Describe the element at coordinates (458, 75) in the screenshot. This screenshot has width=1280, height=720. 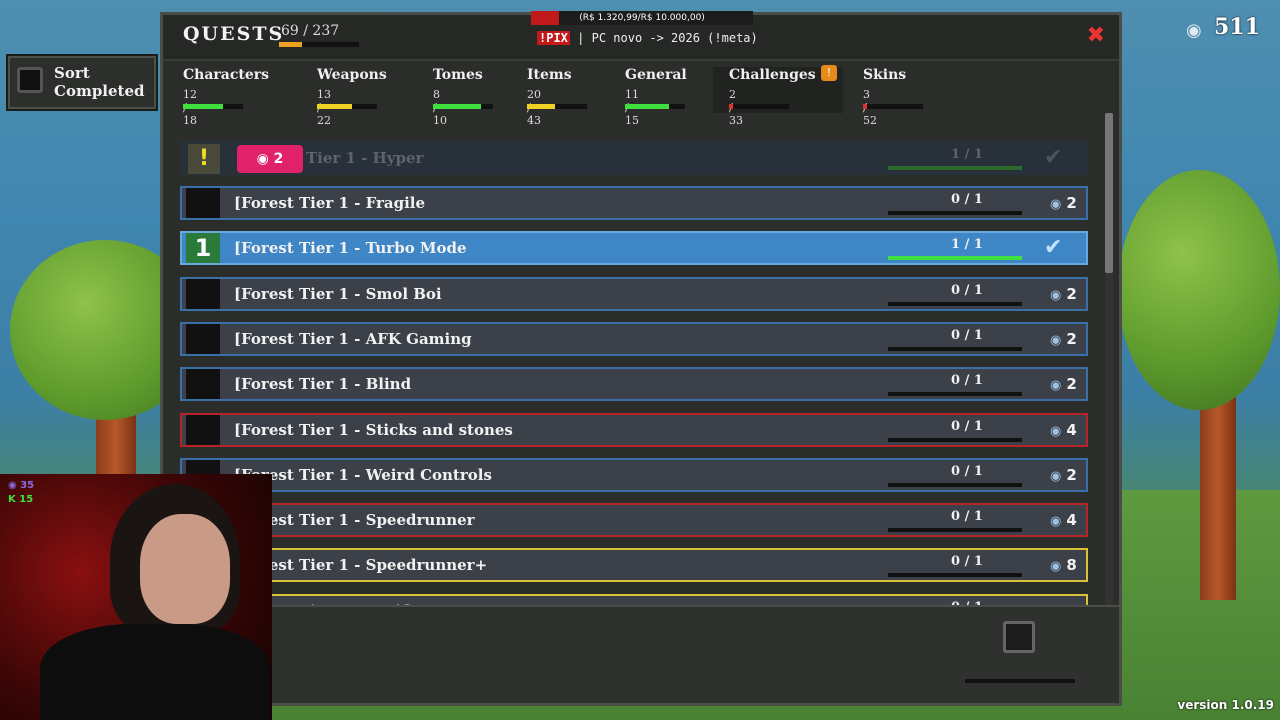
I see `tab-label: Tomes` at that location.